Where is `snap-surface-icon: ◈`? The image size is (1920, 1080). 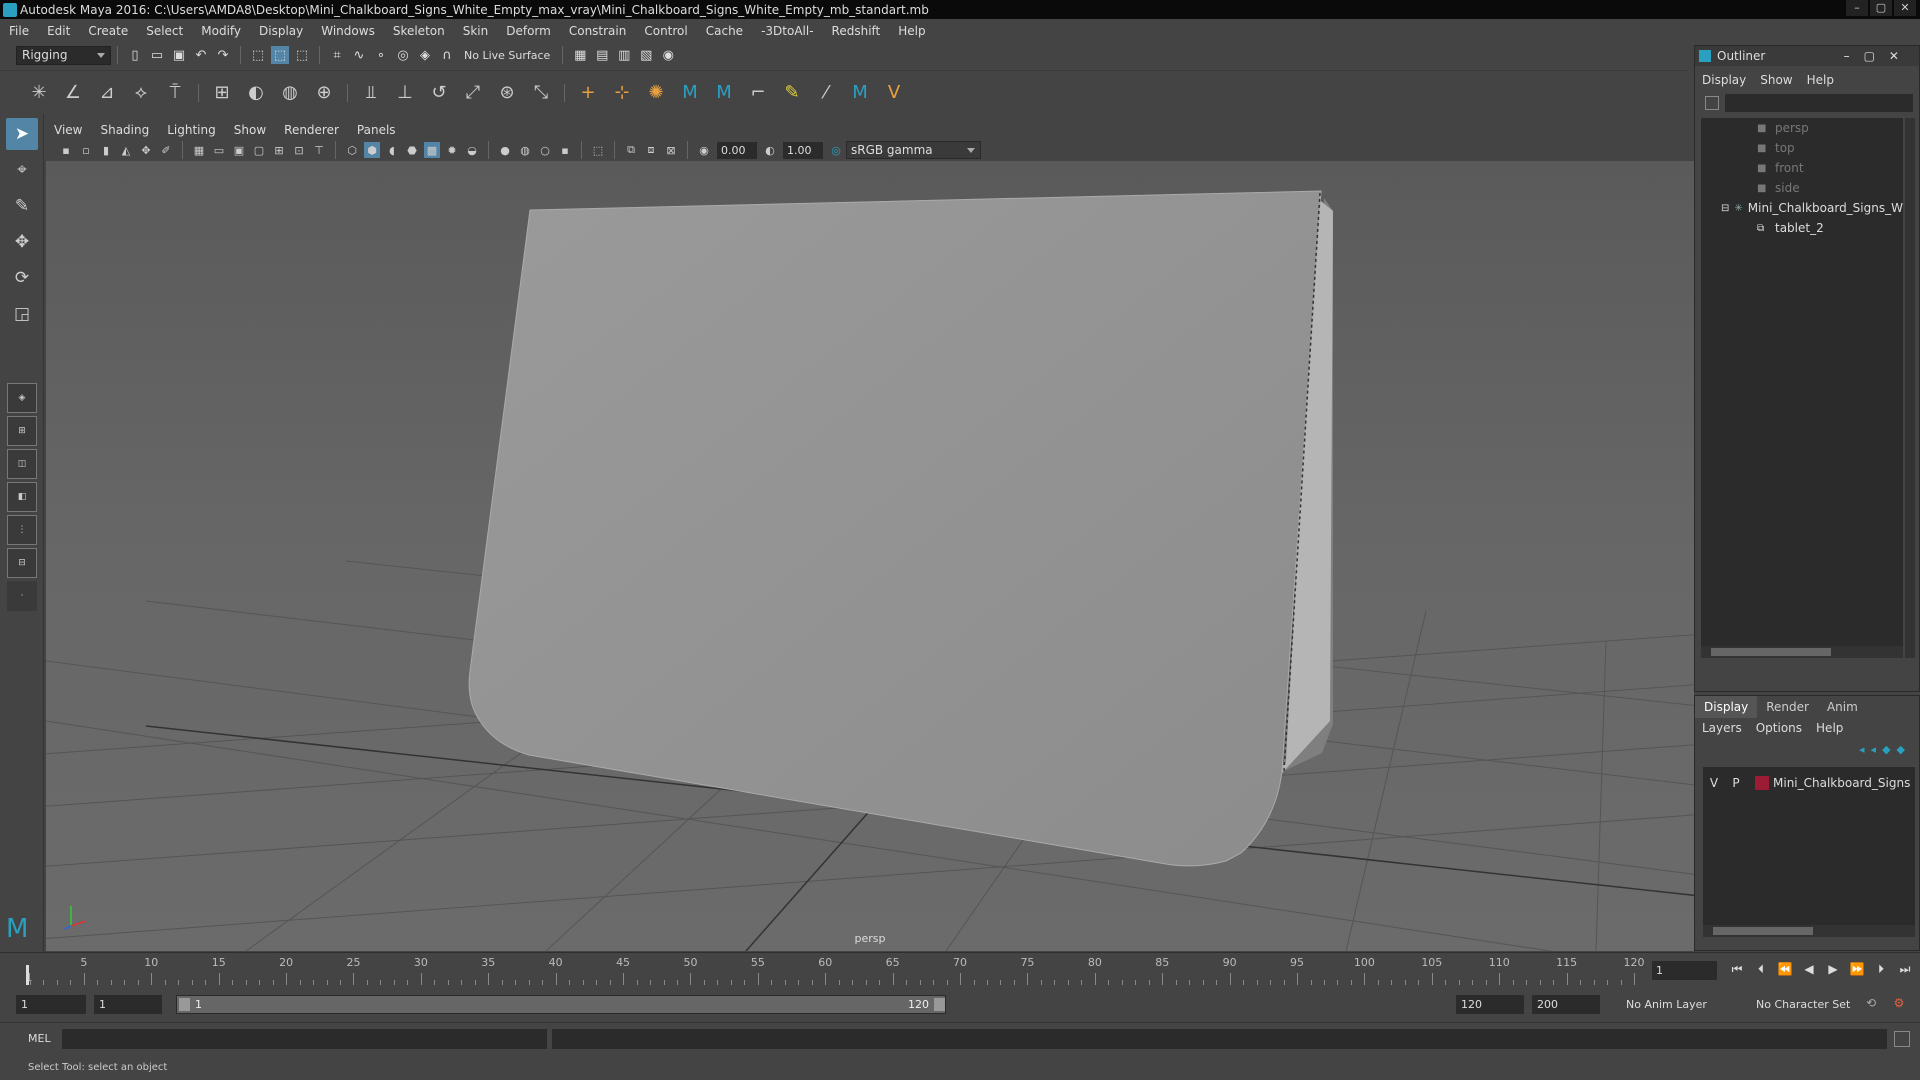 snap-surface-icon: ◈ is located at coordinates (425, 55).